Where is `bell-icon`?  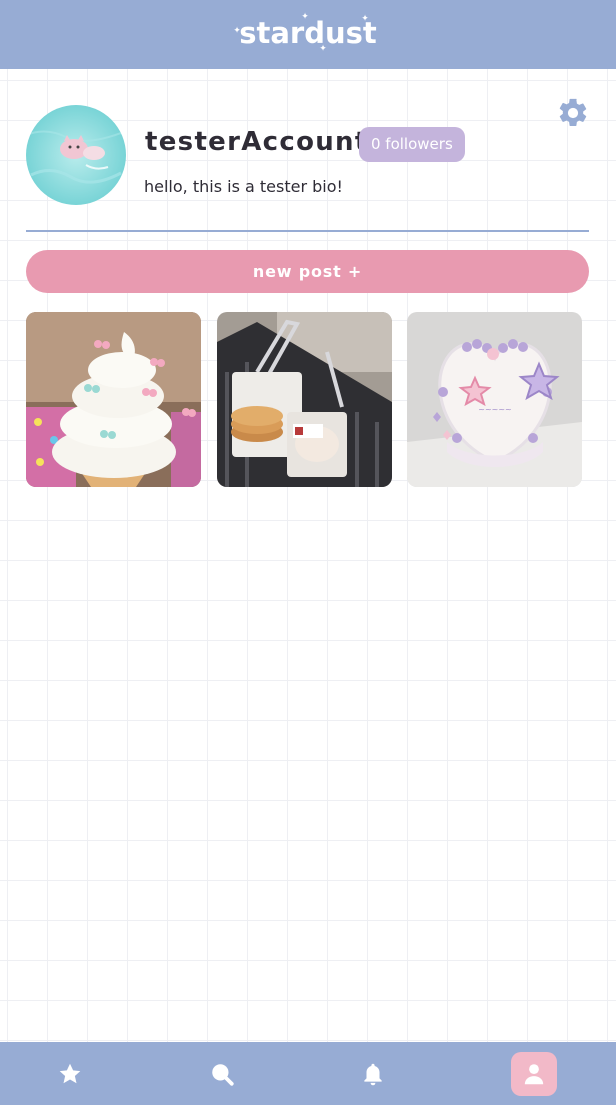 bell-icon is located at coordinates (373, 1074).